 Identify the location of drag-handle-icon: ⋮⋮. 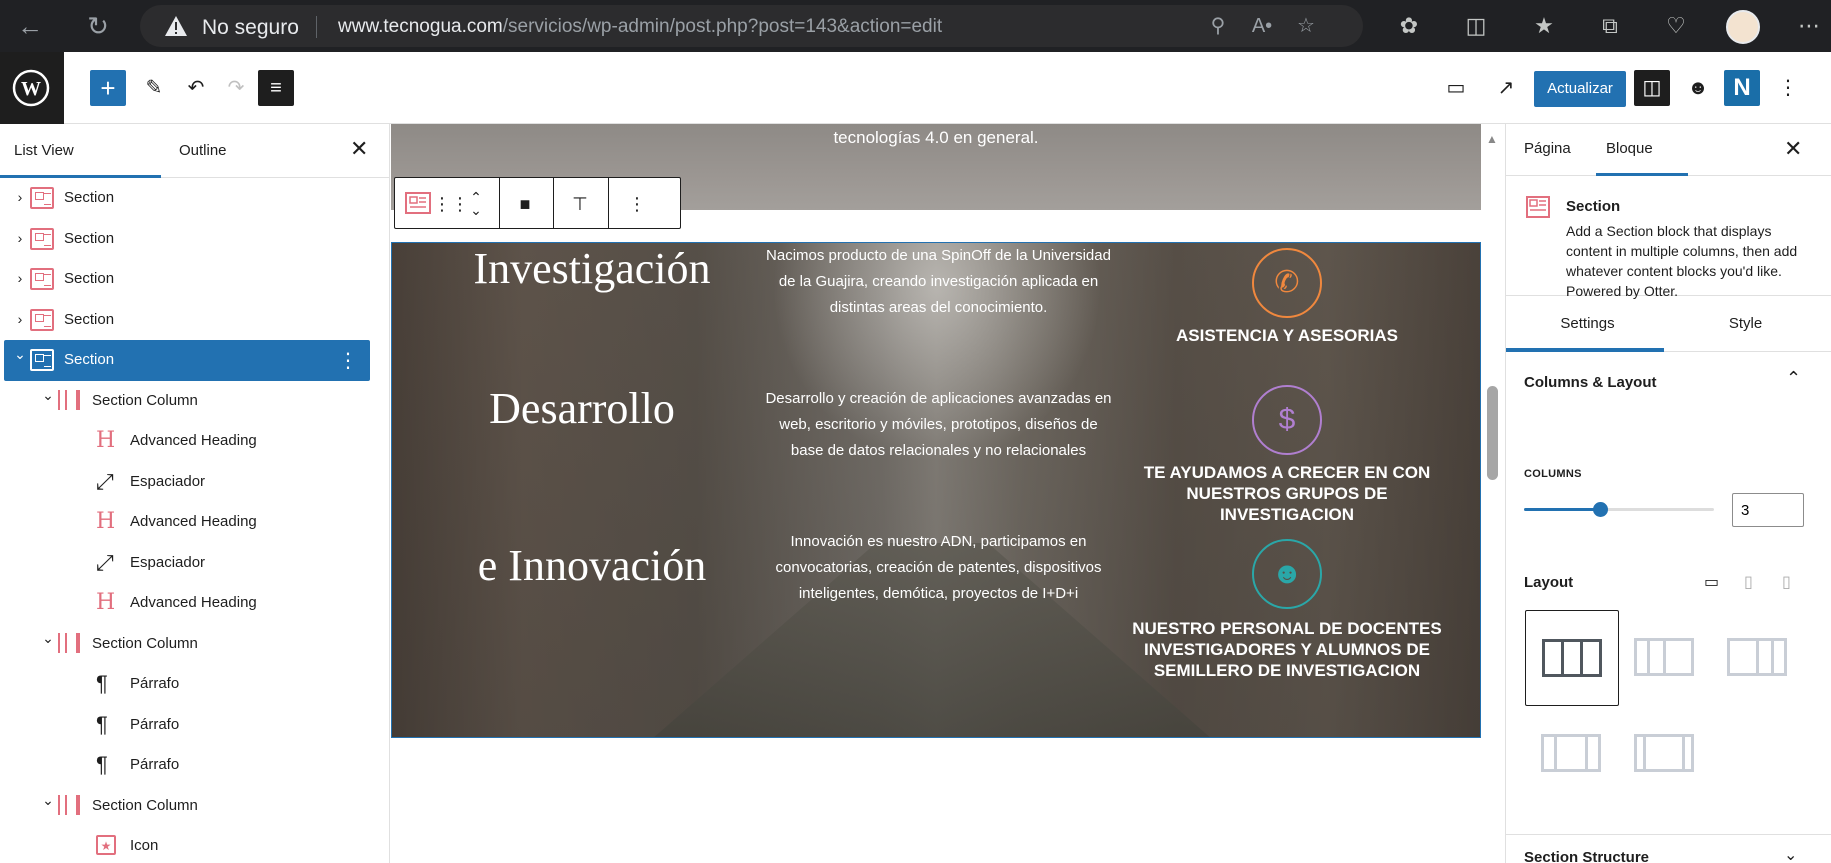
(451, 204).